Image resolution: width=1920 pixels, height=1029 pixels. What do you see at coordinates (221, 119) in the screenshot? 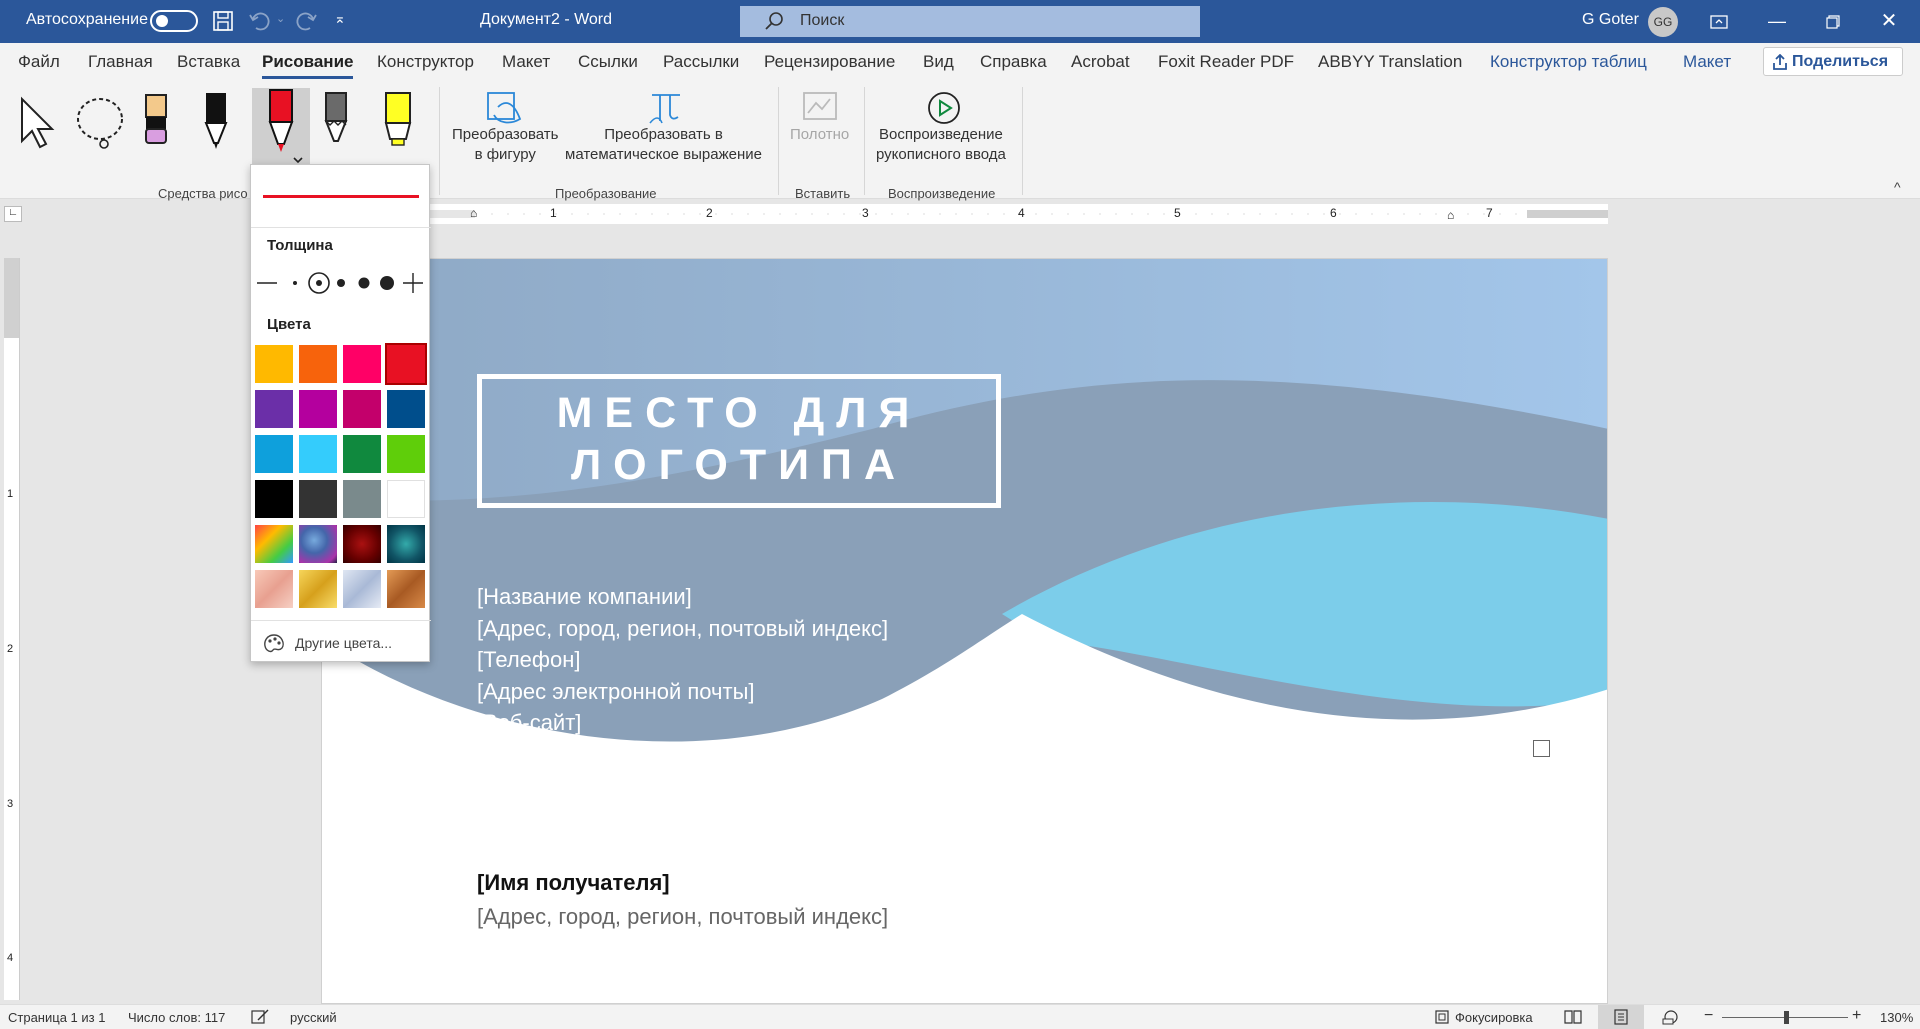
I see `black-pen-icon` at bounding box center [221, 119].